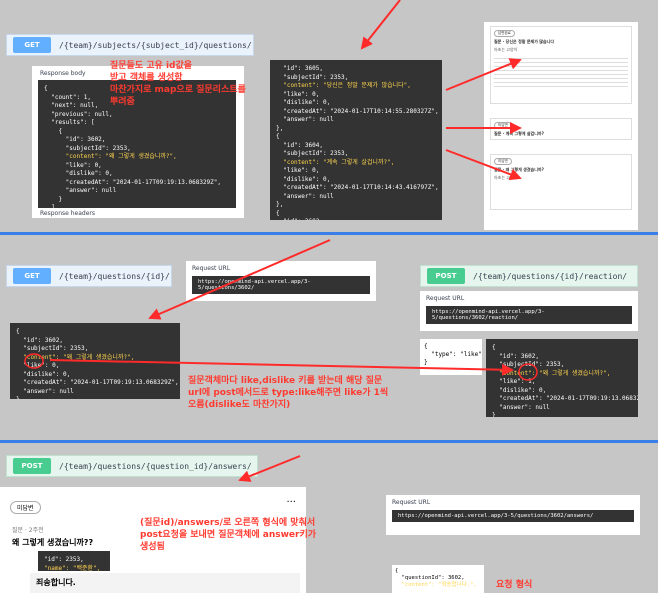  I want to click on endpoint-path: /{team}/questions/{id}/, so click(114, 276).